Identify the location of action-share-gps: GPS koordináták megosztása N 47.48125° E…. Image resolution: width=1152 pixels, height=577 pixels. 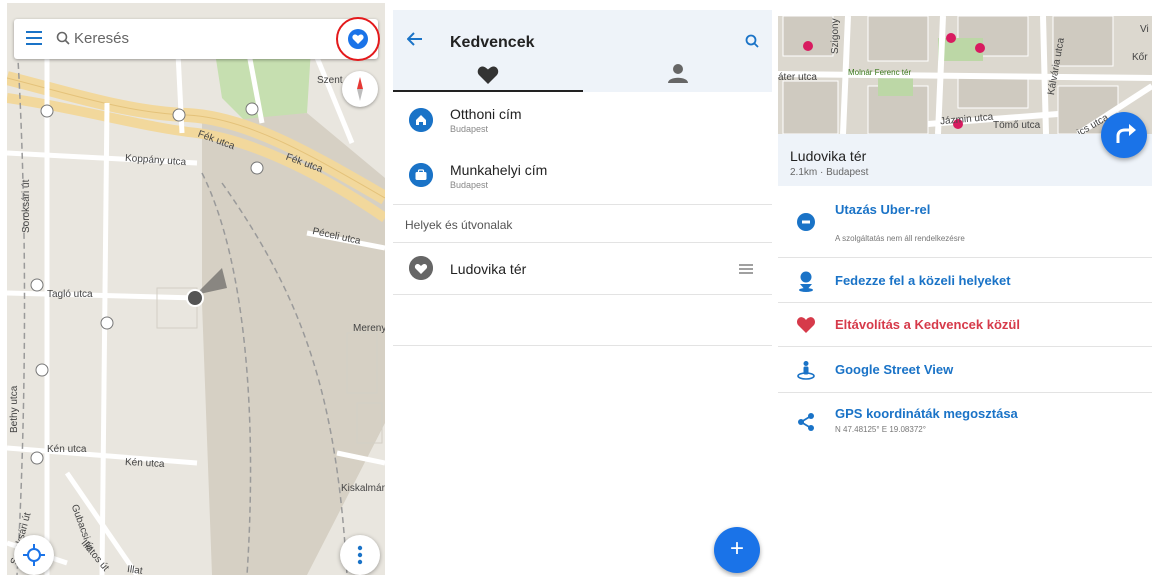
(965, 420).